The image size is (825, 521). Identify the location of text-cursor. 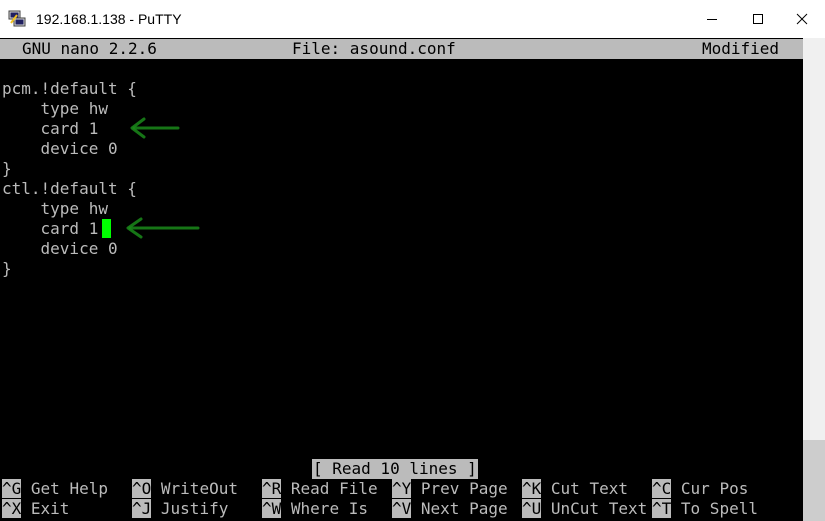
(106, 228).